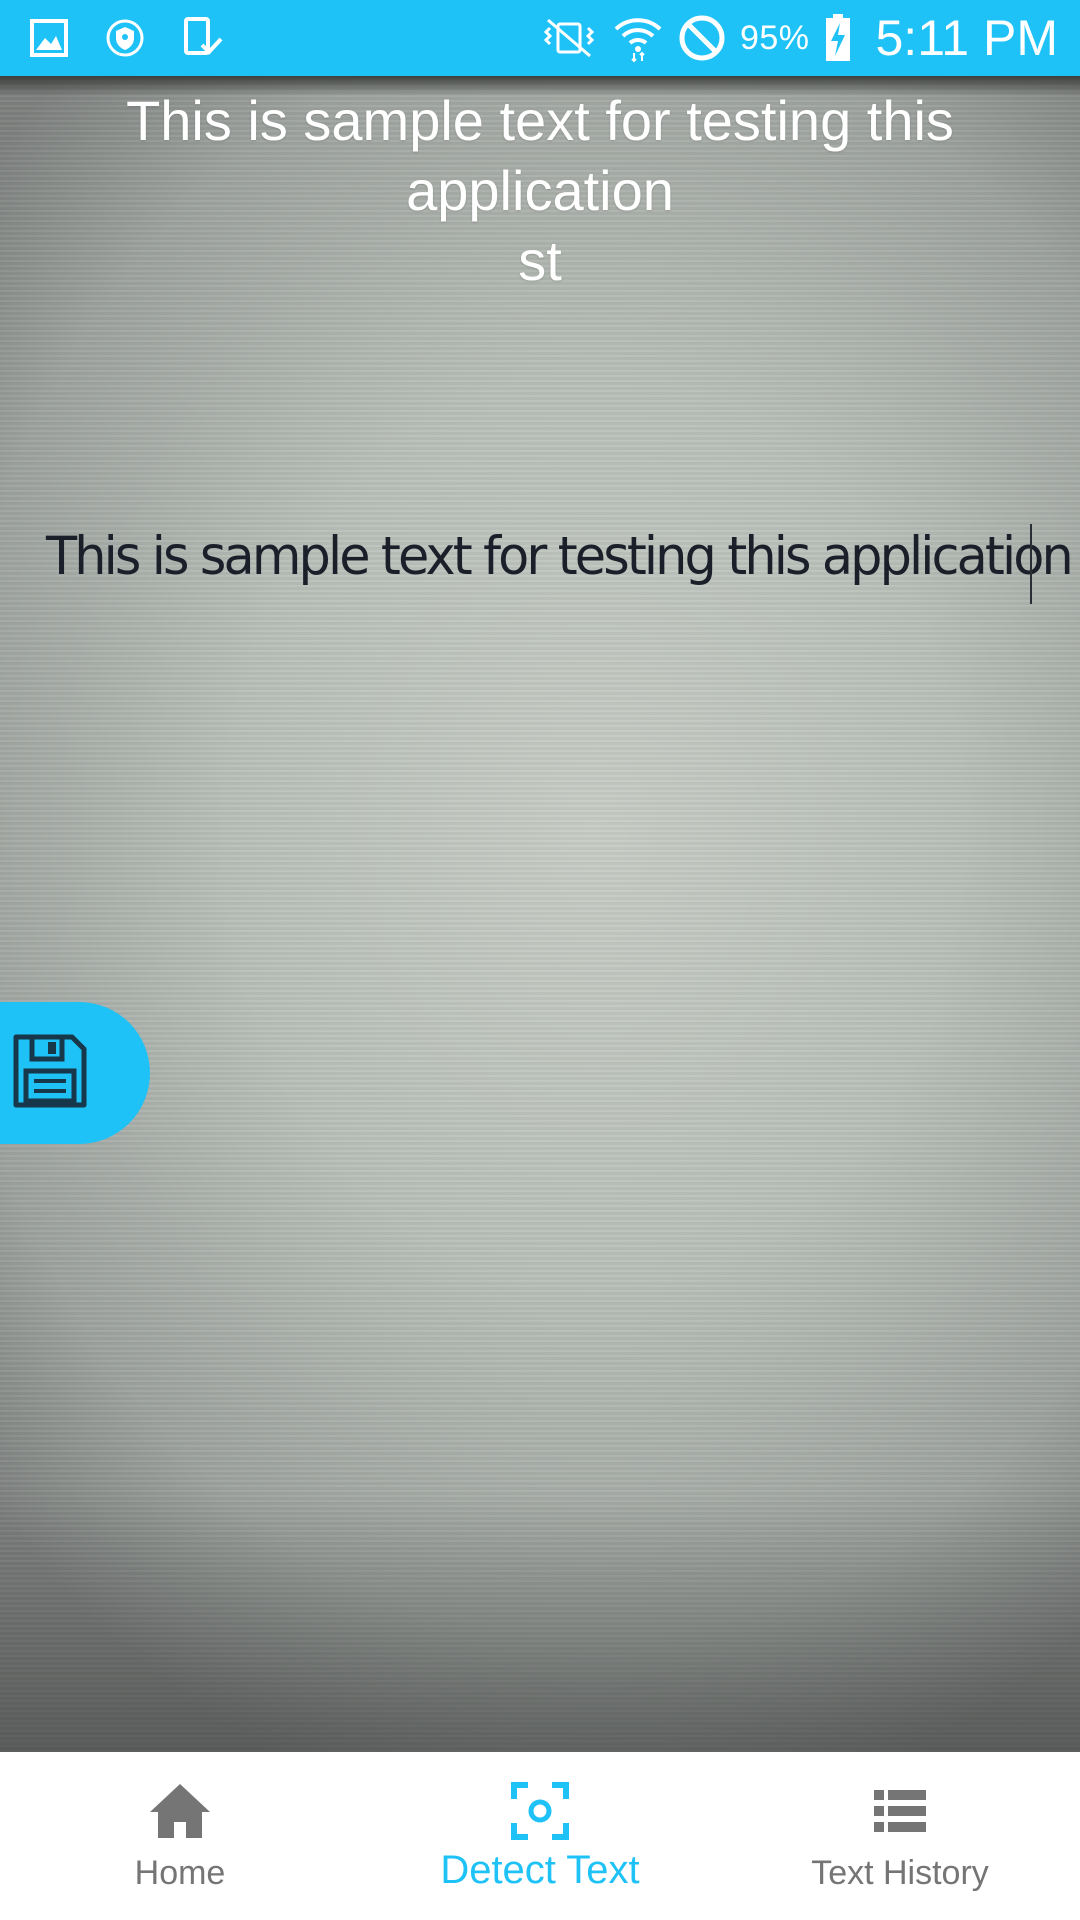 Image resolution: width=1080 pixels, height=1920 pixels. I want to click on status-bar-left, so click(127, 38).